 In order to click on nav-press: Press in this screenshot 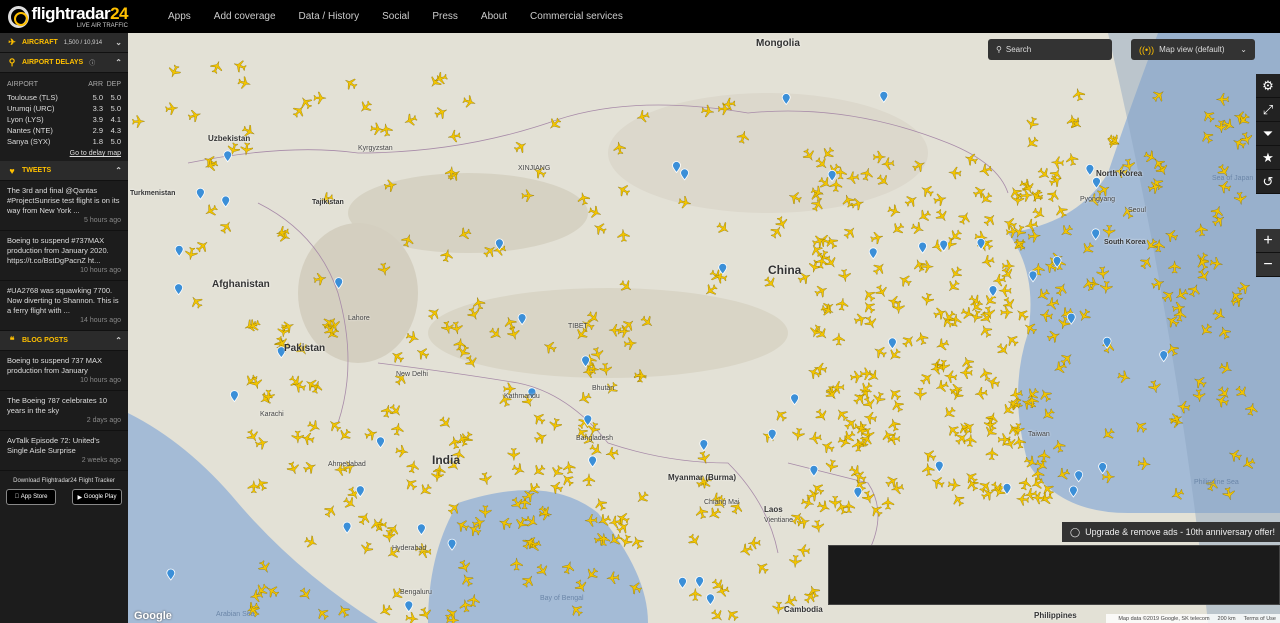, I will do `click(445, 16)`.